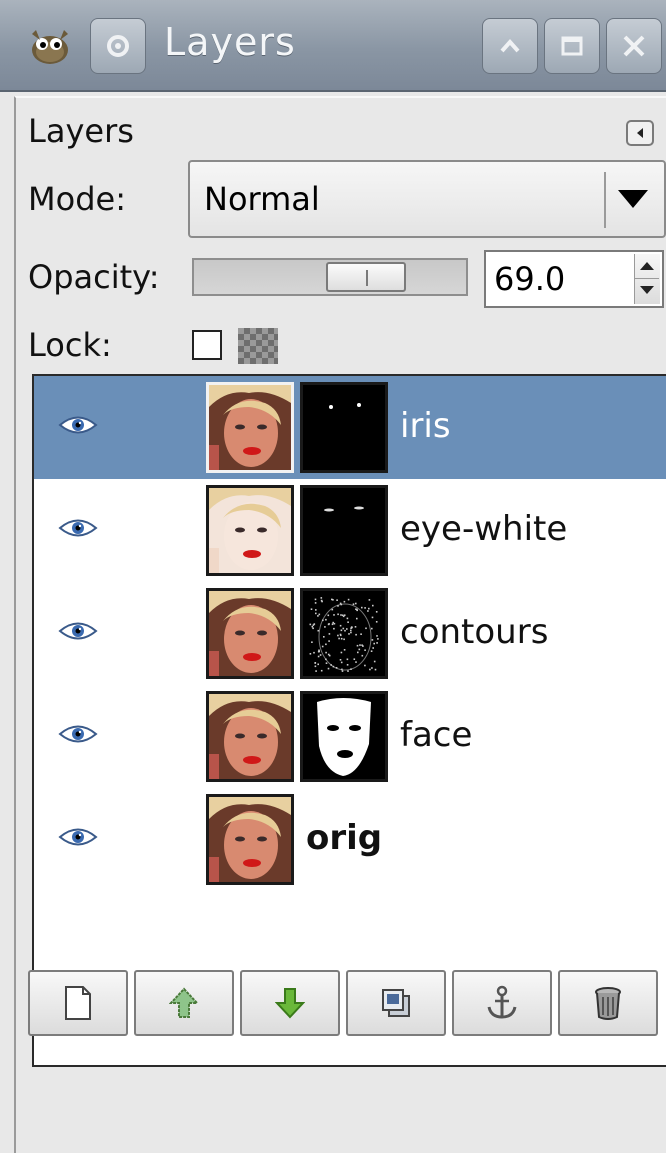 Image resolution: width=666 pixels, height=1153 pixels. I want to click on duplicate-layer-button, so click(396, 1003).